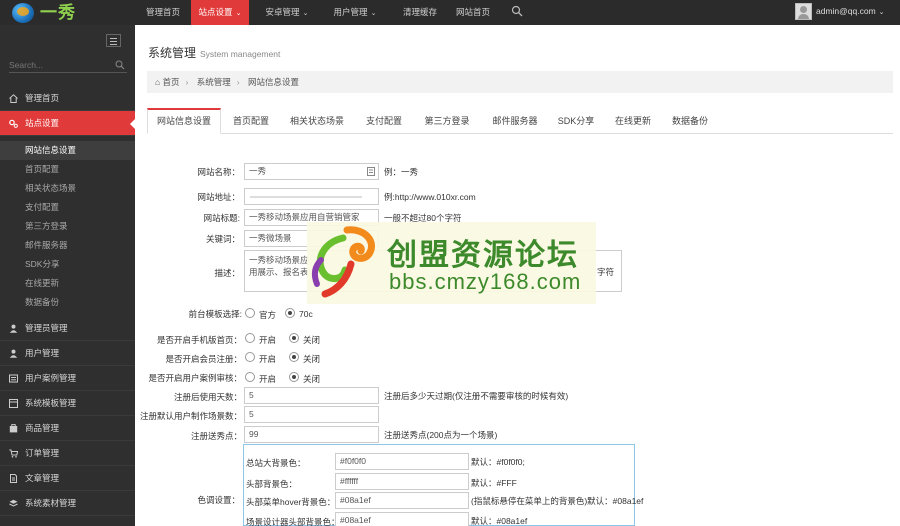 The image size is (900, 526). I want to click on header-bg-input: #ffffff, so click(402, 481).